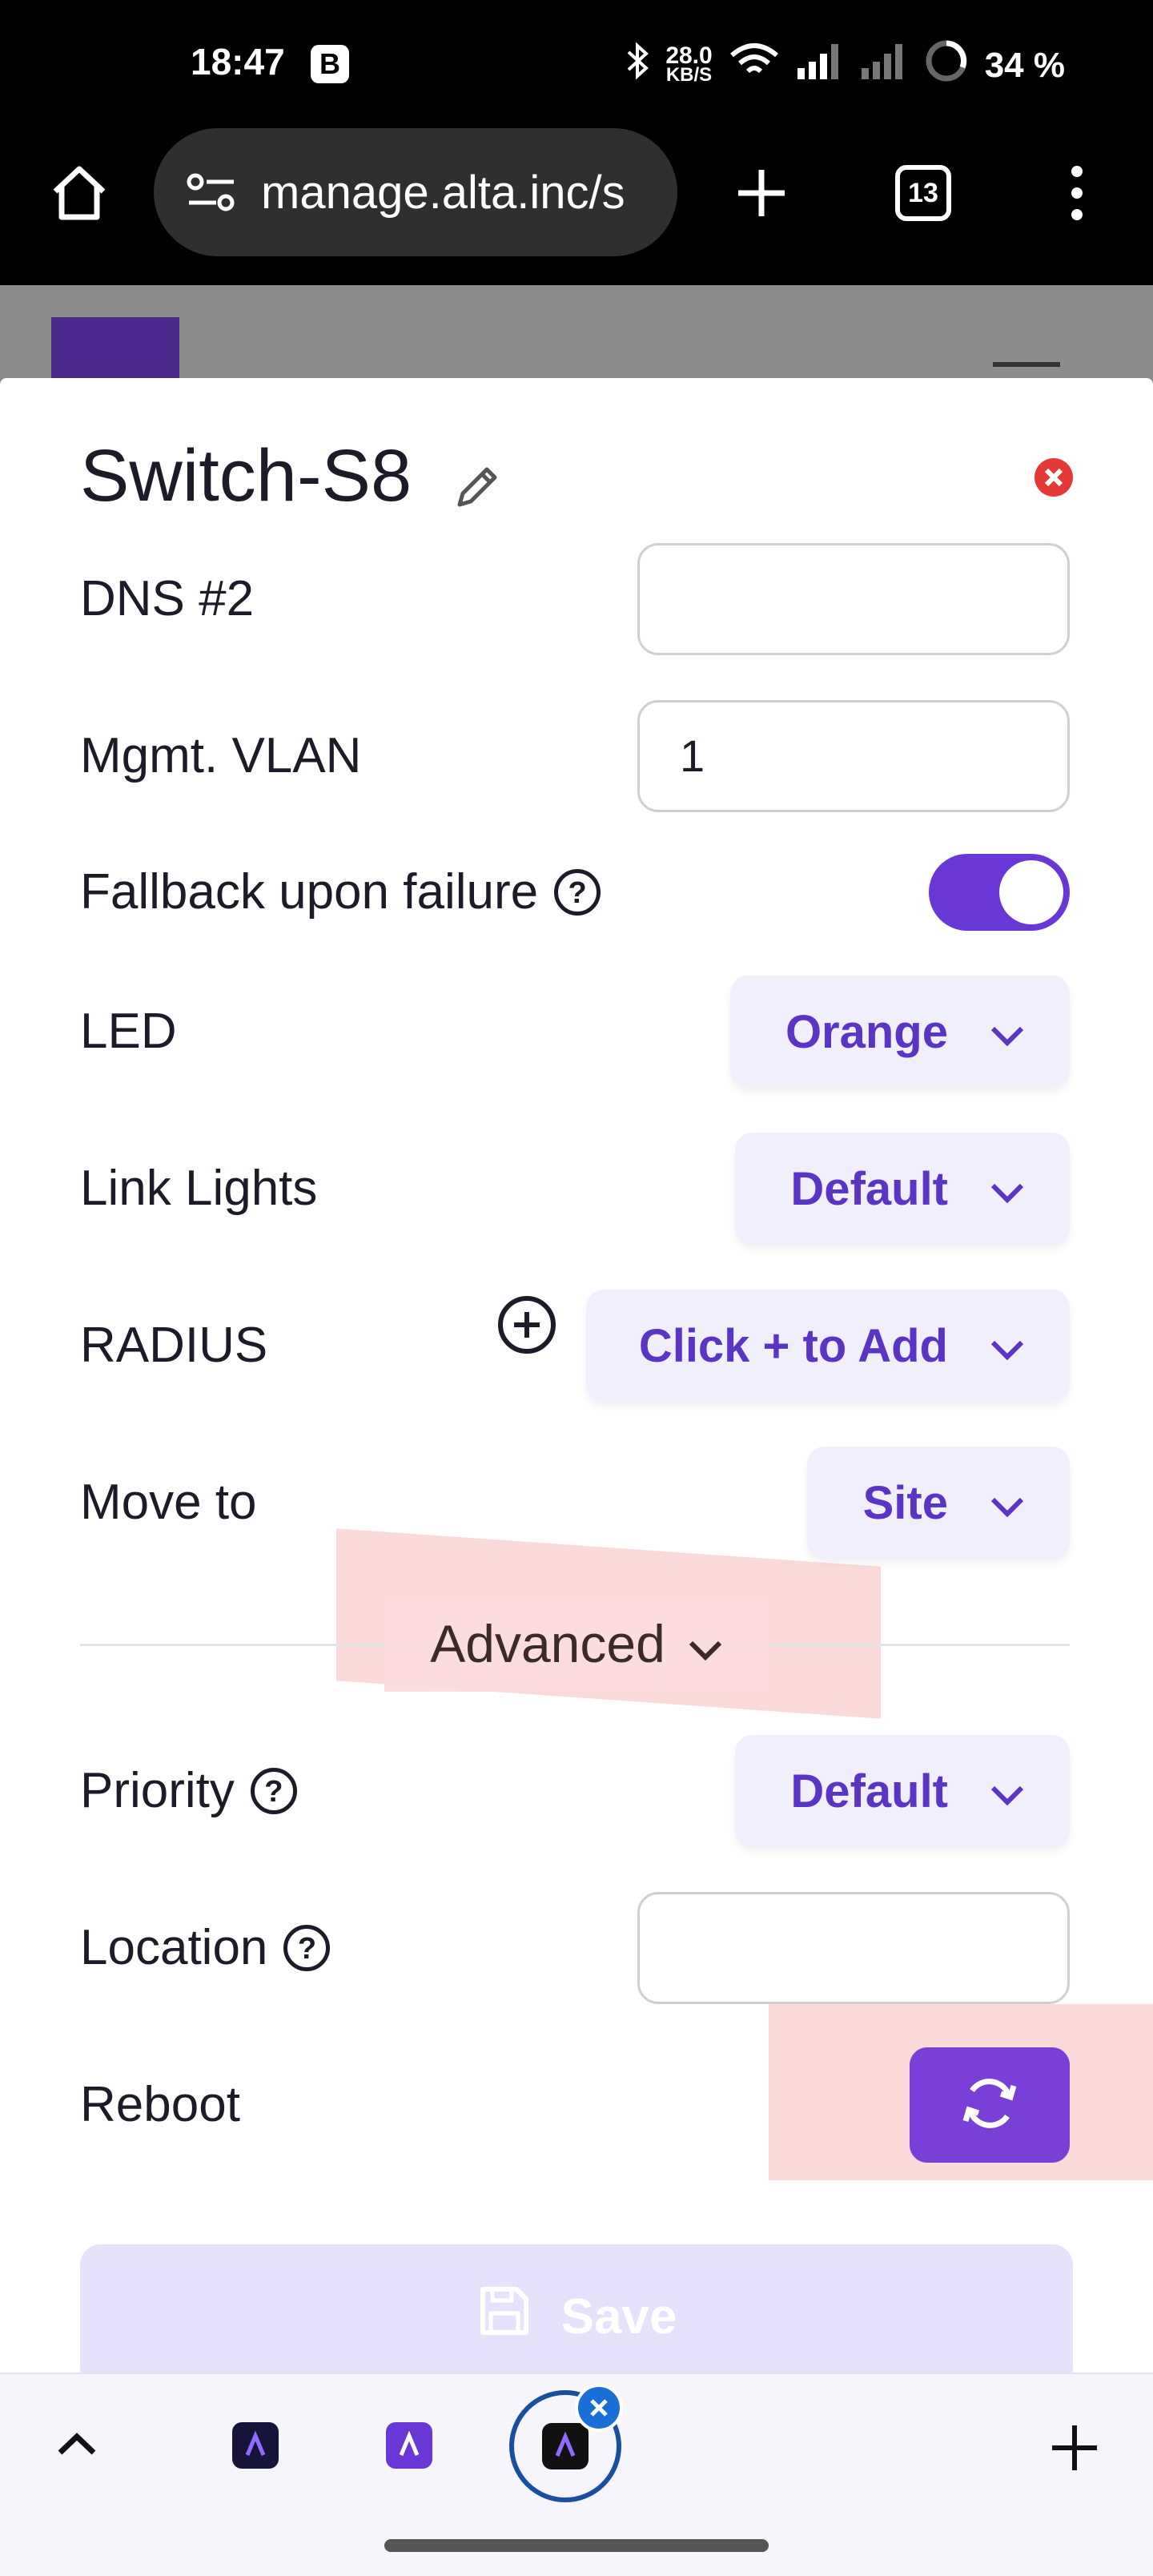 This screenshot has width=1153, height=2576. I want to click on add-tab-icon, so click(1075, 2448).